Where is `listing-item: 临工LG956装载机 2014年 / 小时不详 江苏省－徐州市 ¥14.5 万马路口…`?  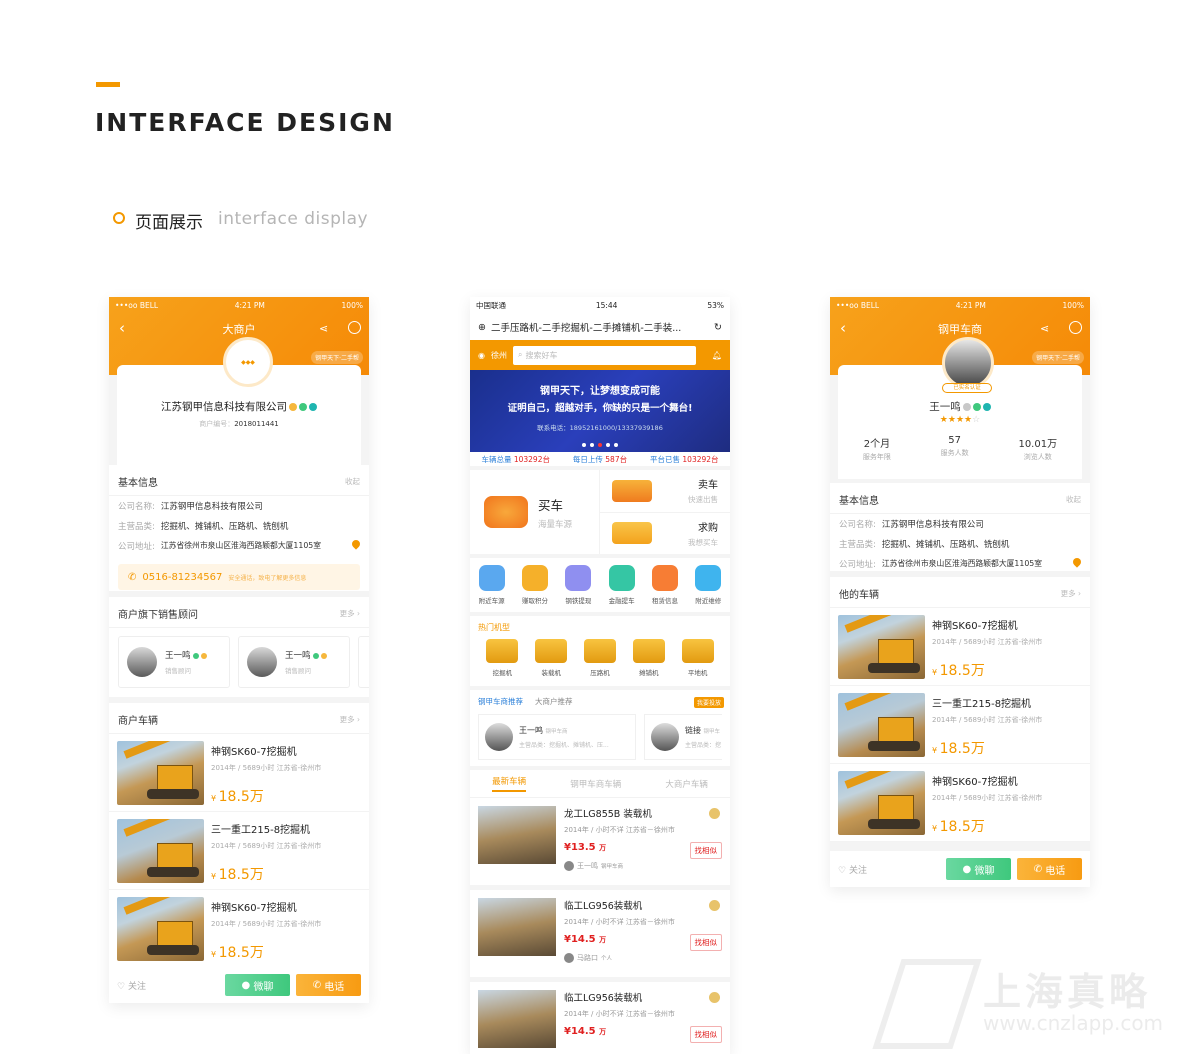
listing-item: 临工LG956装载机 2014年 / 小时不详 江苏省－徐州市 ¥14.5 万马路口… is located at coordinates (600, 936).